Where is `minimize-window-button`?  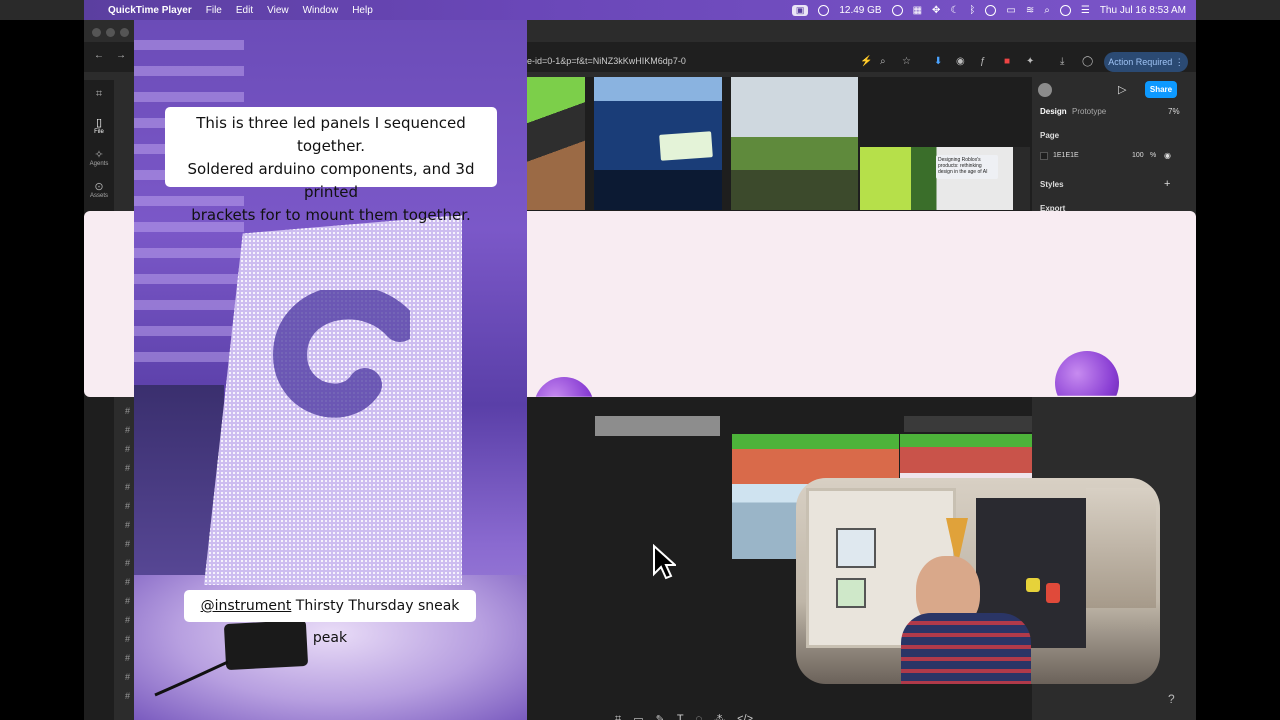
minimize-window-button is located at coordinates (110, 32).